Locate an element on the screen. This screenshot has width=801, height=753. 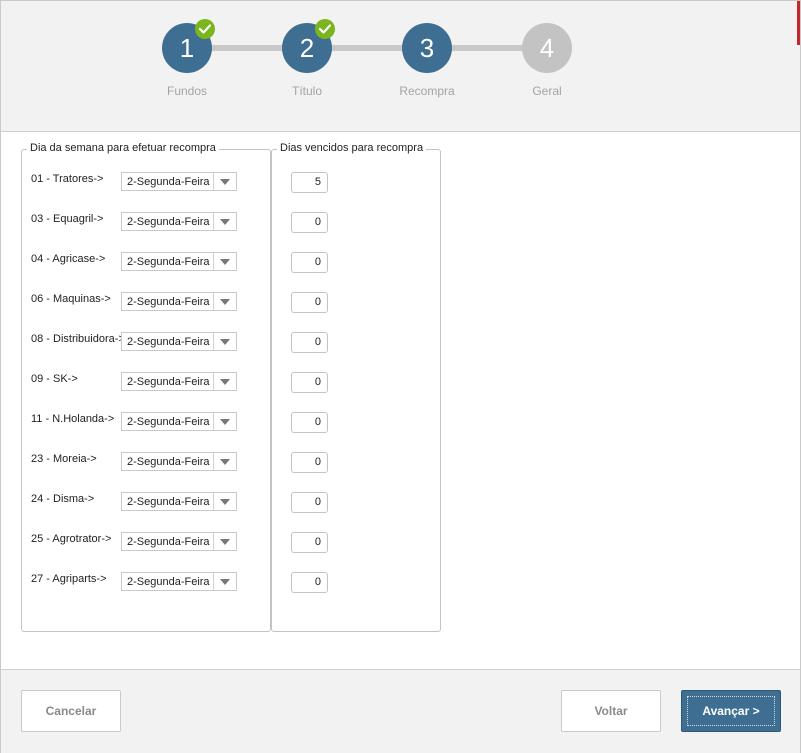
step-3-label: Recompra is located at coordinates (427, 91).